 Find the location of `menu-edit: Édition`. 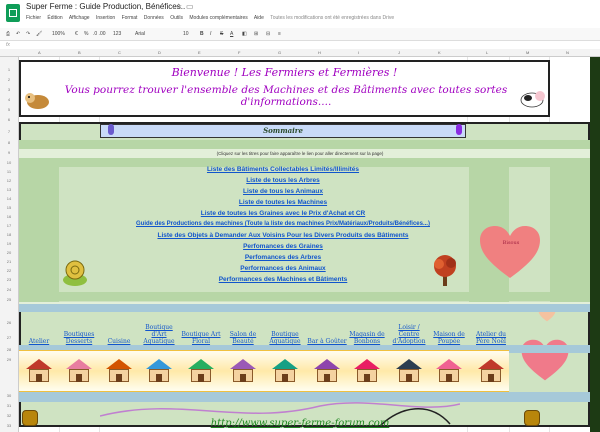

menu-edit: Édition is located at coordinates (54, 18).